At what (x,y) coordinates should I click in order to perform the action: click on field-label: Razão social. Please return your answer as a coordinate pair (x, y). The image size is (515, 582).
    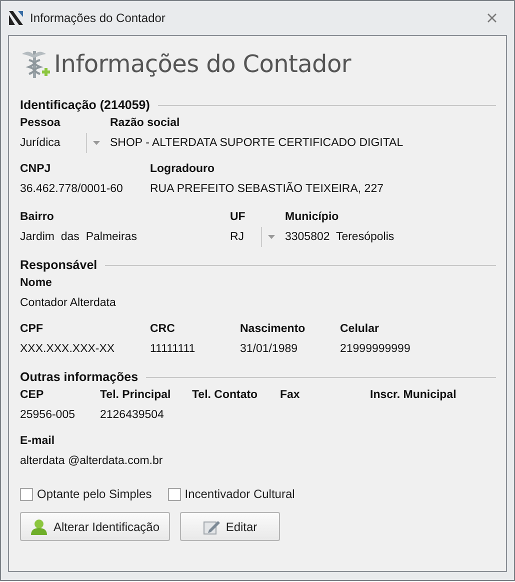
    Looking at the image, I should click on (145, 123).